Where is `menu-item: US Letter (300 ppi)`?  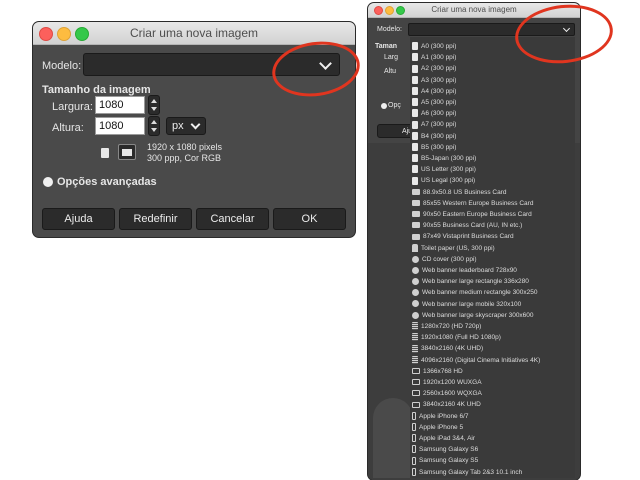 menu-item: US Letter (300 ppi) is located at coordinates (444, 169).